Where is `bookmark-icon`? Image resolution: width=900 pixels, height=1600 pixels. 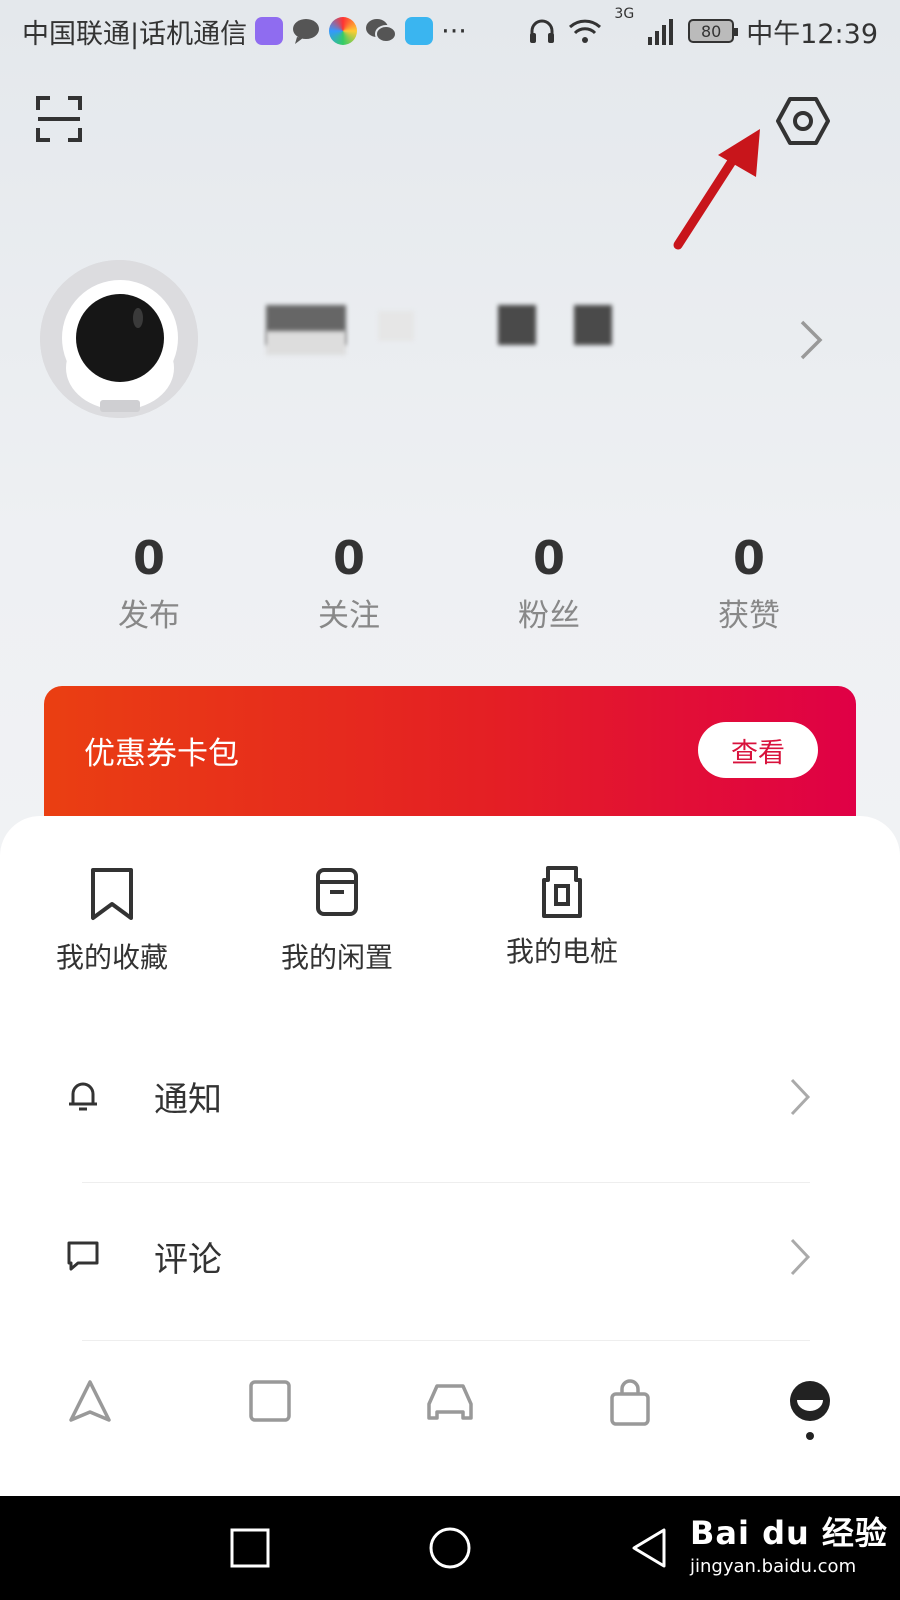 bookmark-icon is located at coordinates (112, 894).